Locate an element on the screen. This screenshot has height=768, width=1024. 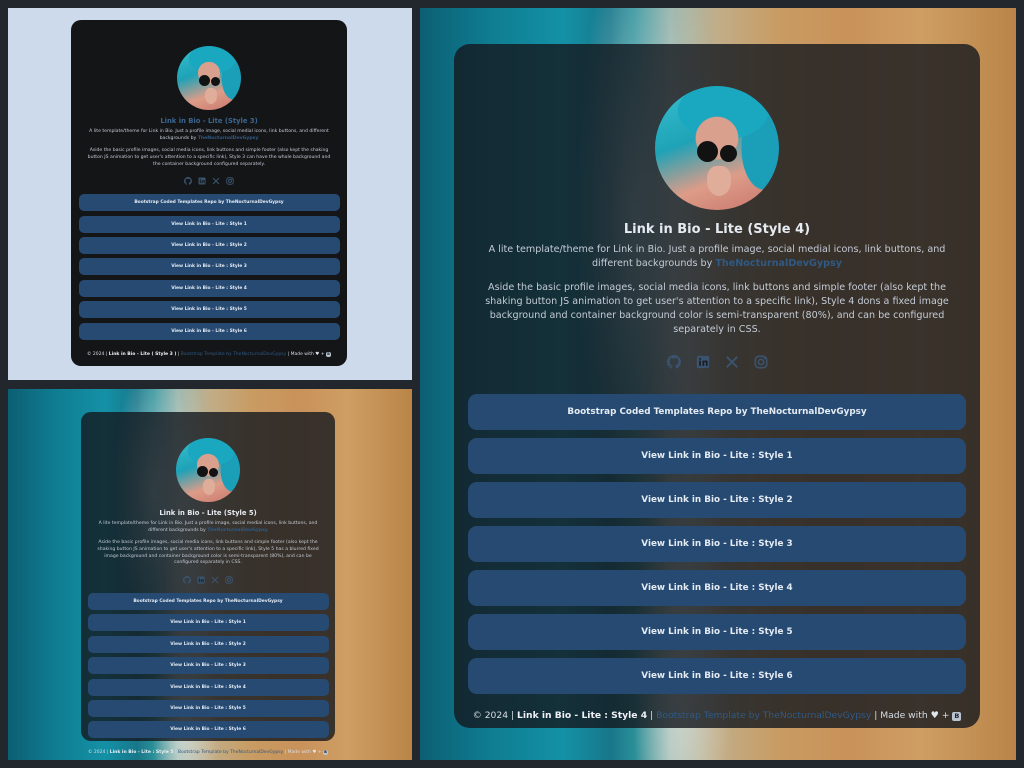
page-title: Link in Bio - Lite (Style 4) is located at coordinates (717, 229).